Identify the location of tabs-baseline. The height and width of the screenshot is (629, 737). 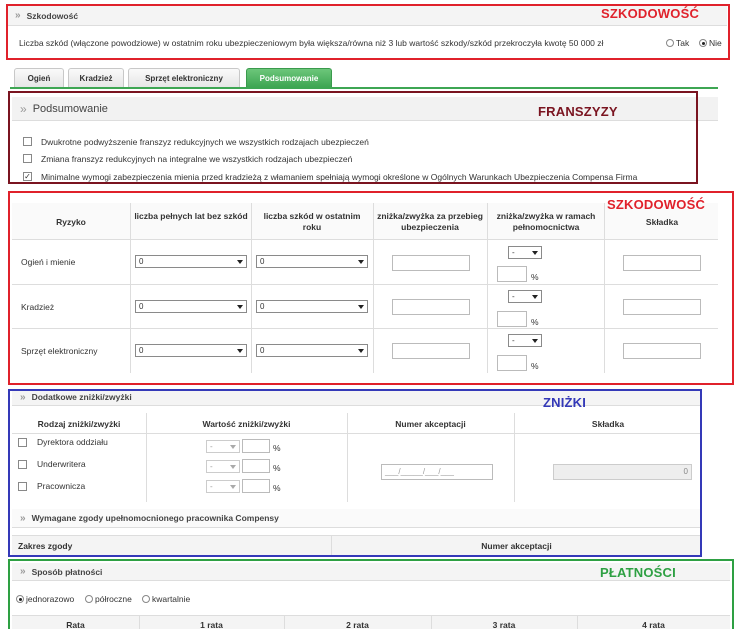
(364, 88).